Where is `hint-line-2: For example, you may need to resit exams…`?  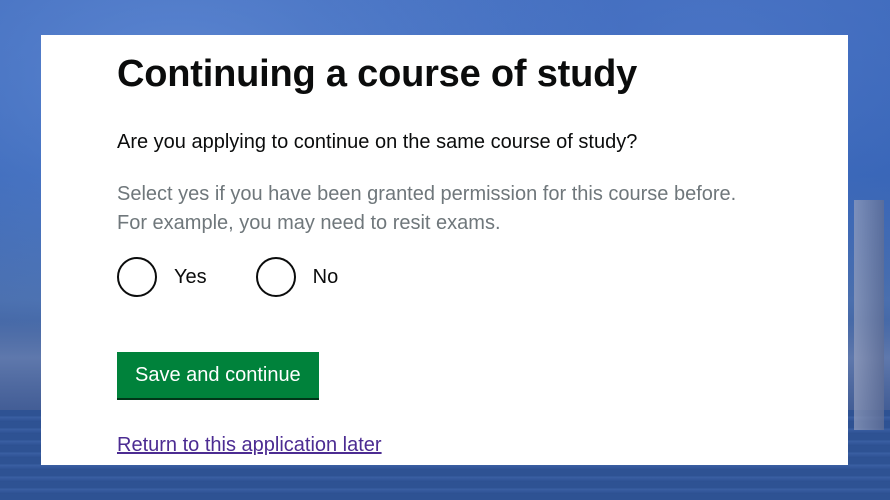 hint-line-2: For example, you may need to resit exams… is located at coordinates (309, 223).